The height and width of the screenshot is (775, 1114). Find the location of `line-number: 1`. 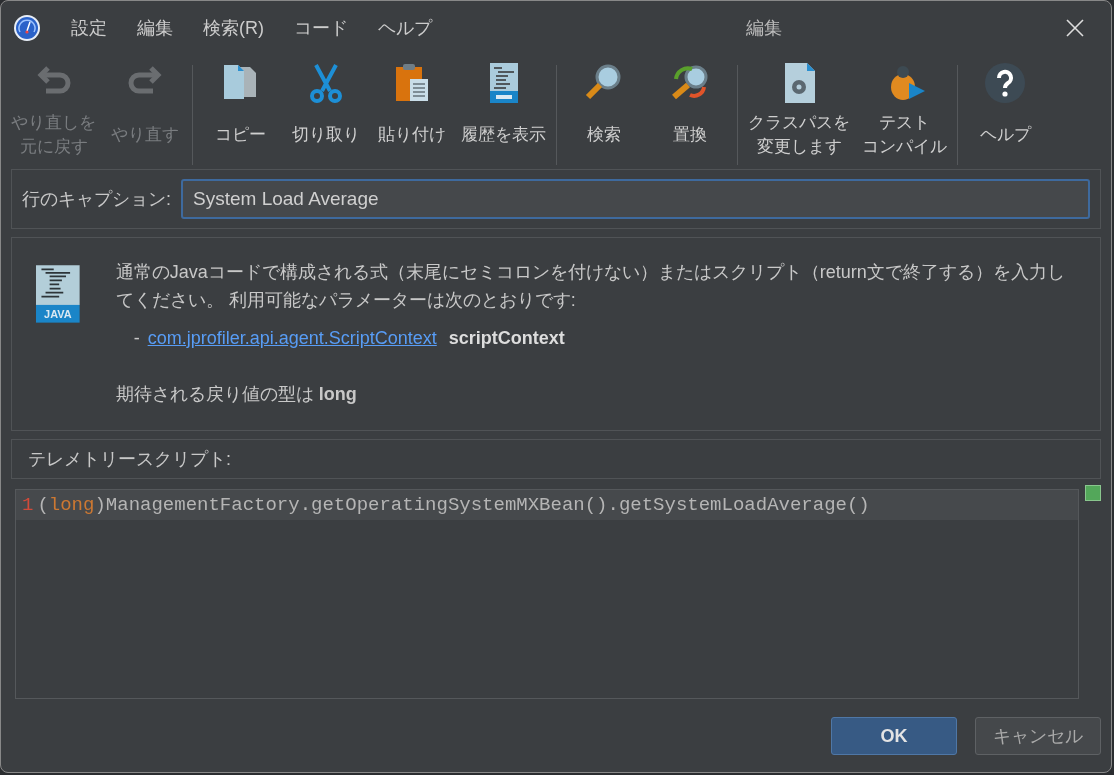

line-number: 1 is located at coordinates (28, 505).